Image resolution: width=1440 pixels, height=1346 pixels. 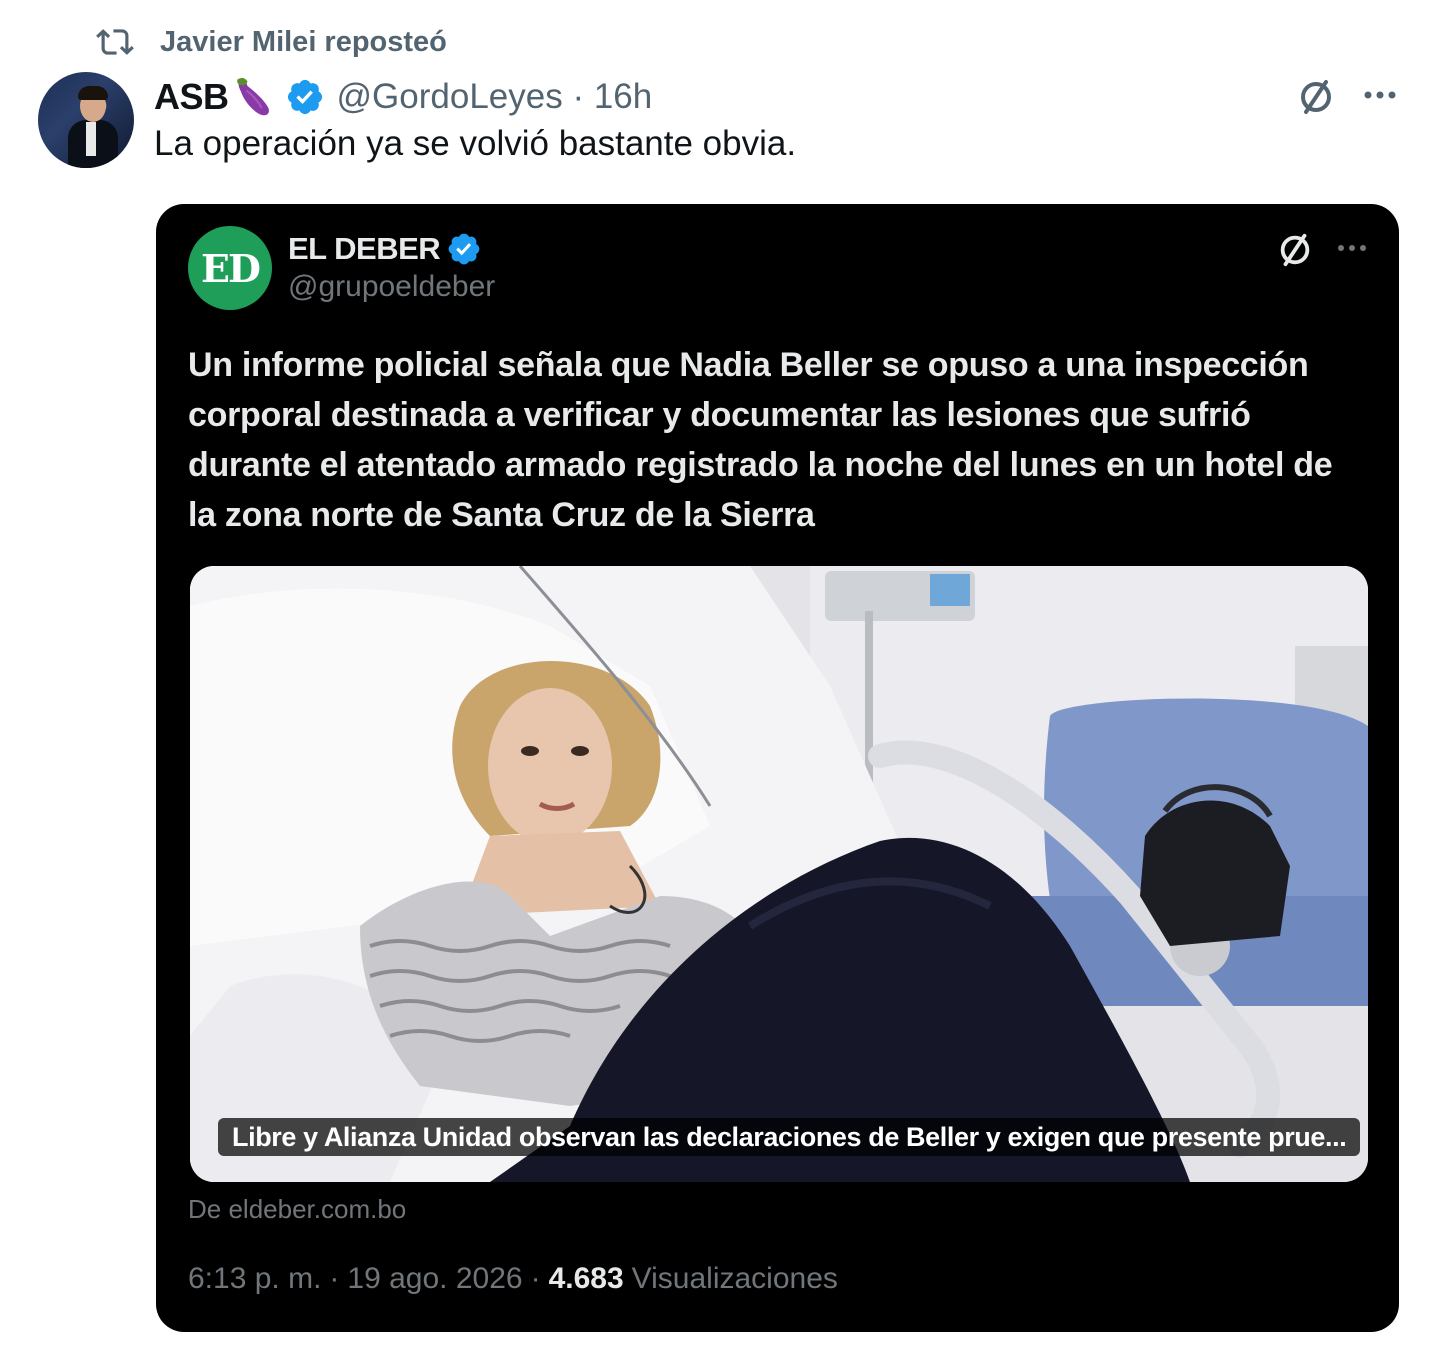 What do you see at coordinates (586, 1279) in the screenshot?
I see `views-count: 4.683` at bounding box center [586, 1279].